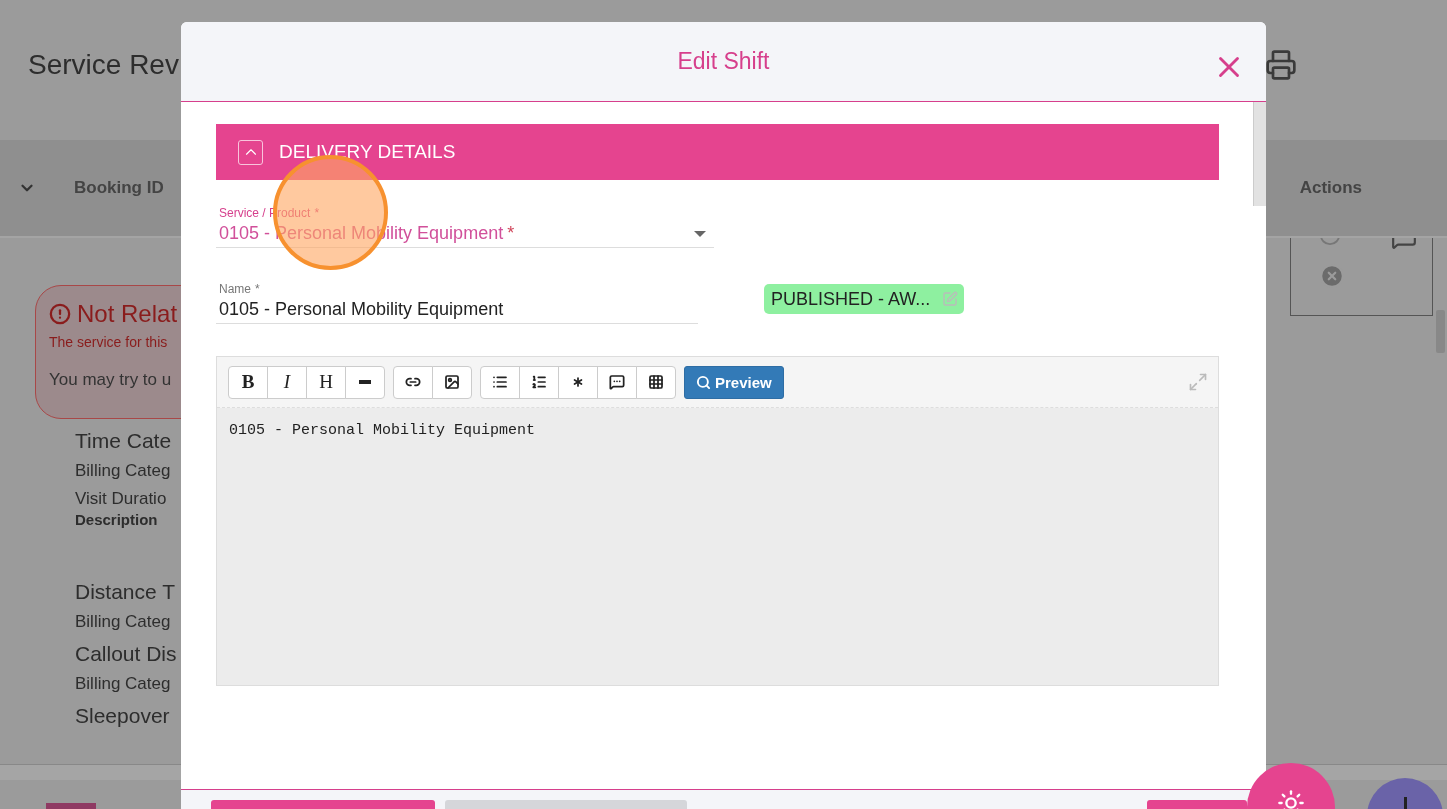  What do you see at coordinates (723, 61) in the screenshot?
I see `dialog-title: Edit Shift` at bounding box center [723, 61].